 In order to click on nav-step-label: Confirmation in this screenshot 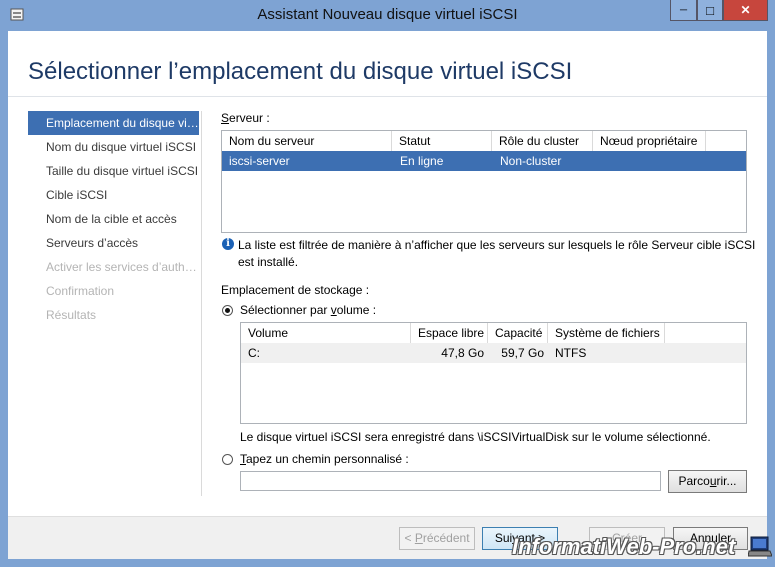, I will do `click(80, 291)`.